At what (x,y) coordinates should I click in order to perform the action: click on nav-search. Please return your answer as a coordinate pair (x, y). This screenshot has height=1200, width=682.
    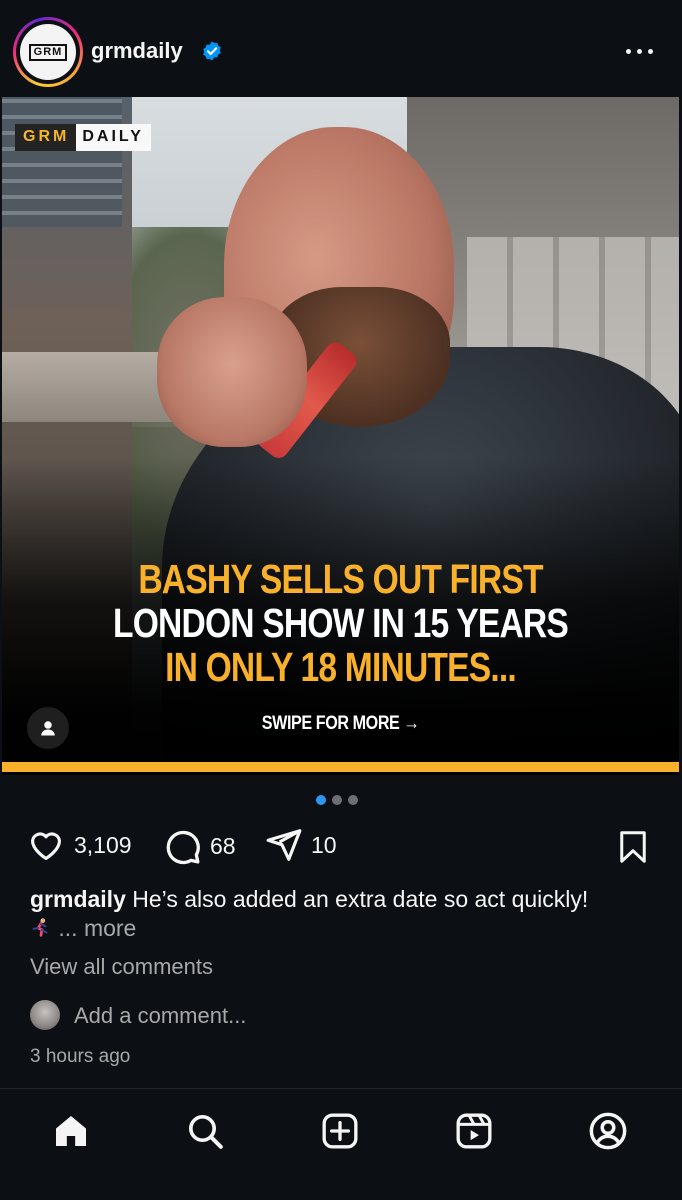
    Looking at the image, I should click on (205, 1131).